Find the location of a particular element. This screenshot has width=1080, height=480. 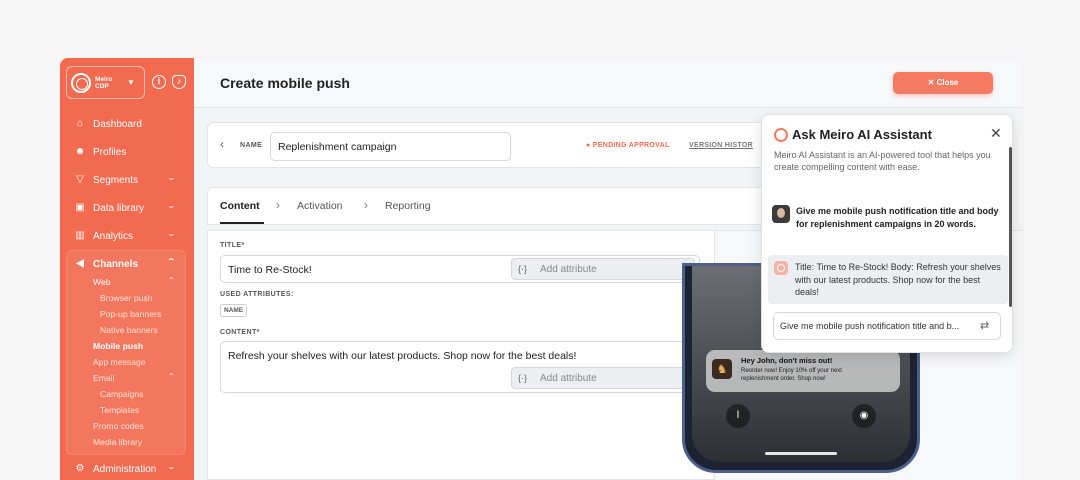

sidebar-sub-media-library: Media library is located at coordinates (117, 442).